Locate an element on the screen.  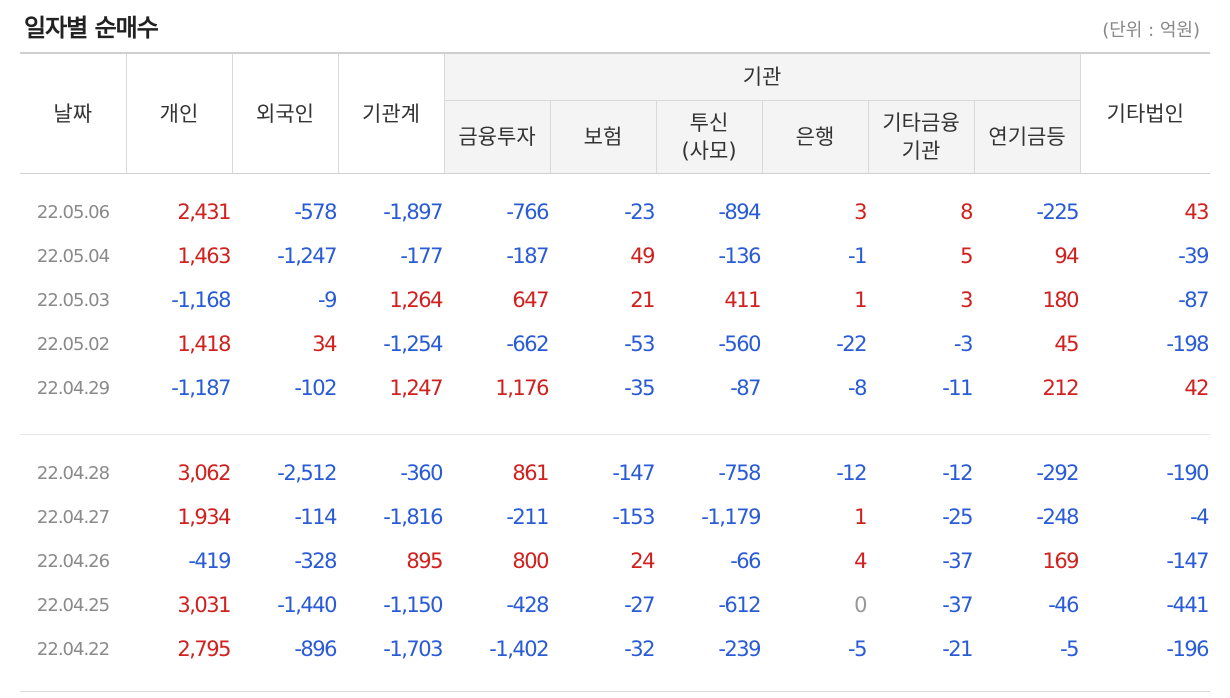
cell-pension: 180 is located at coordinates (1060, 300).